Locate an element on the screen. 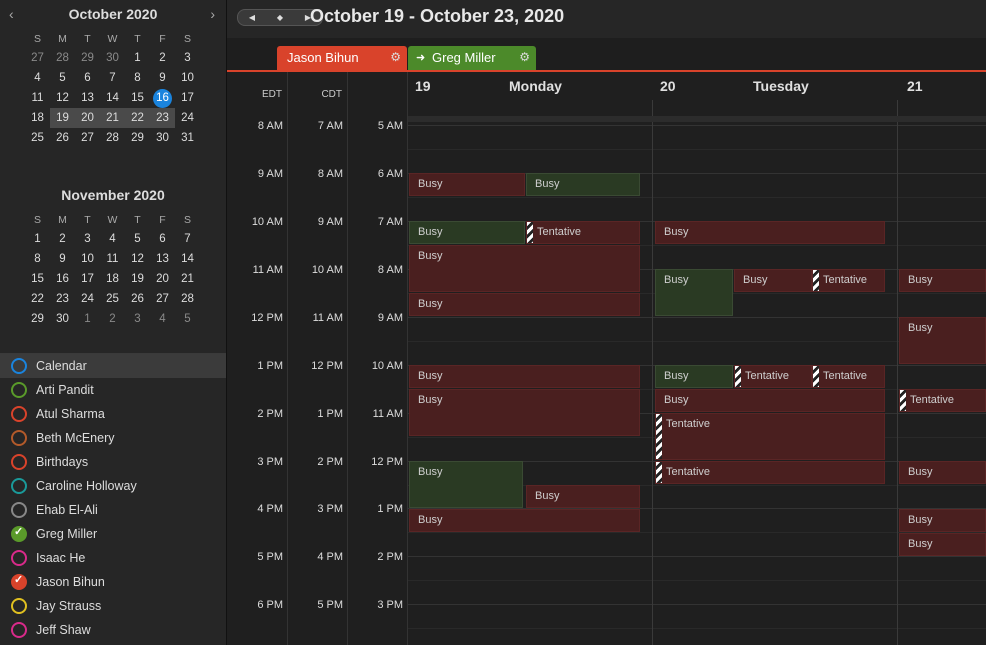 The image size is (986, 645). calendar-item: Isaac He is located at coordinates (113, 558).